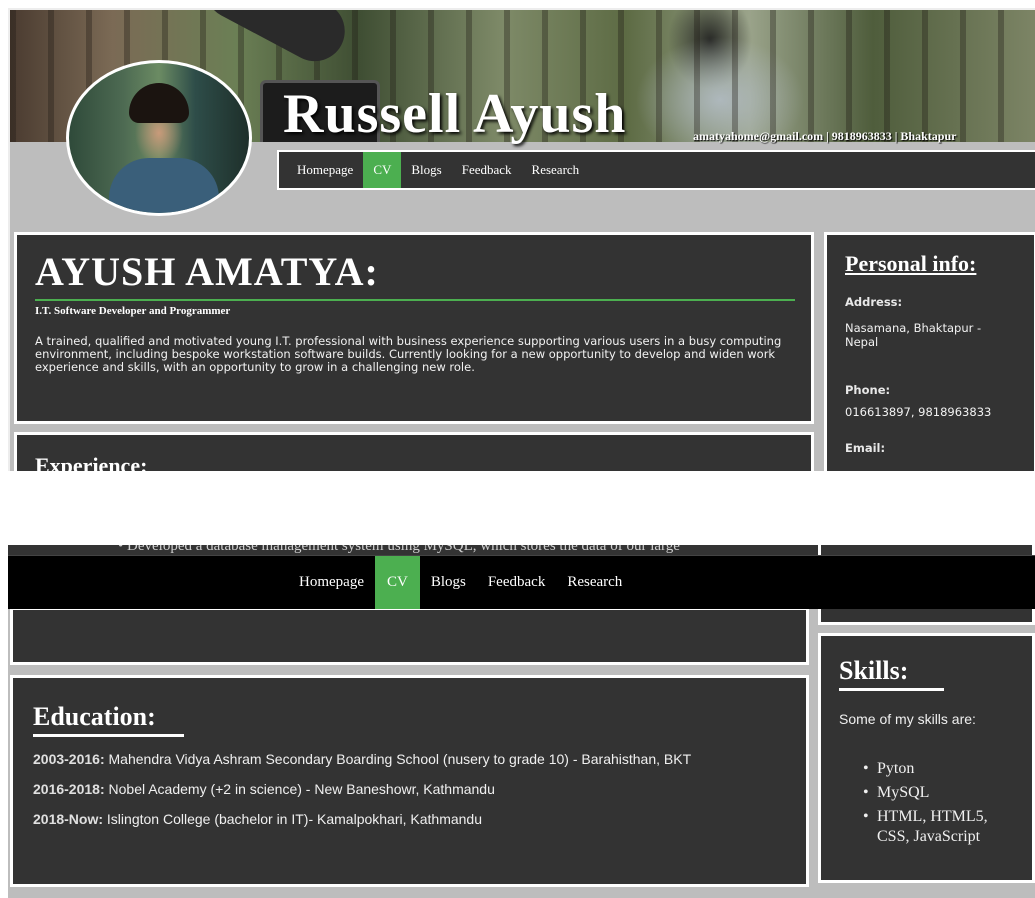 The width and height of the screenshot is (1035, 898). Describe the element at coordinates (874, 302) in the screenshot. I see `address-label: Address:` at that location.